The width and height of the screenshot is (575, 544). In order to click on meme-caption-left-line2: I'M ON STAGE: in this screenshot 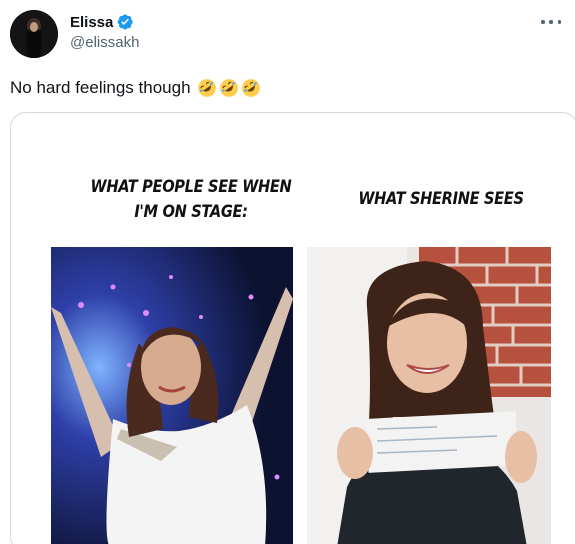, I will do `click(191, 212)`.